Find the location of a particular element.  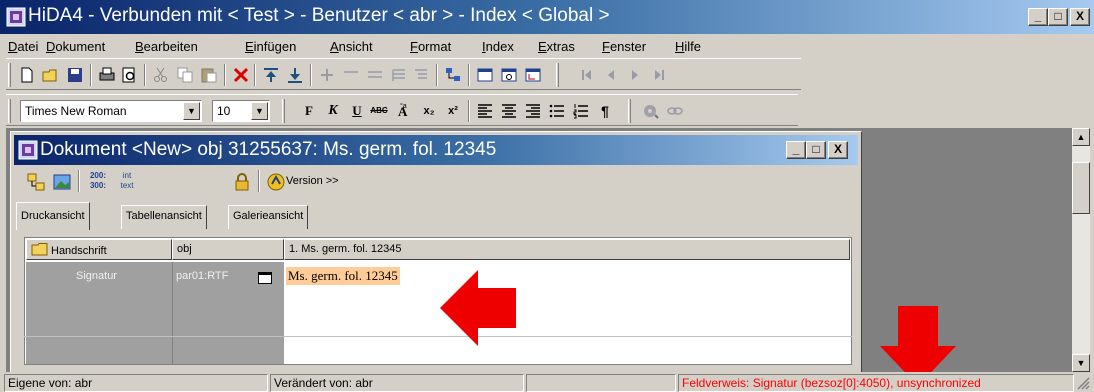

minimize-button: _ is located at coordinates (1038, 17).